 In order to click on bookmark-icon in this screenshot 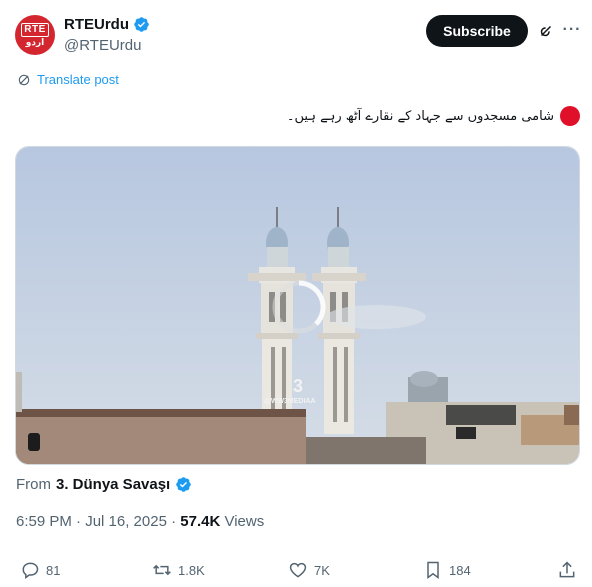, I will do `click(433, 570)`.